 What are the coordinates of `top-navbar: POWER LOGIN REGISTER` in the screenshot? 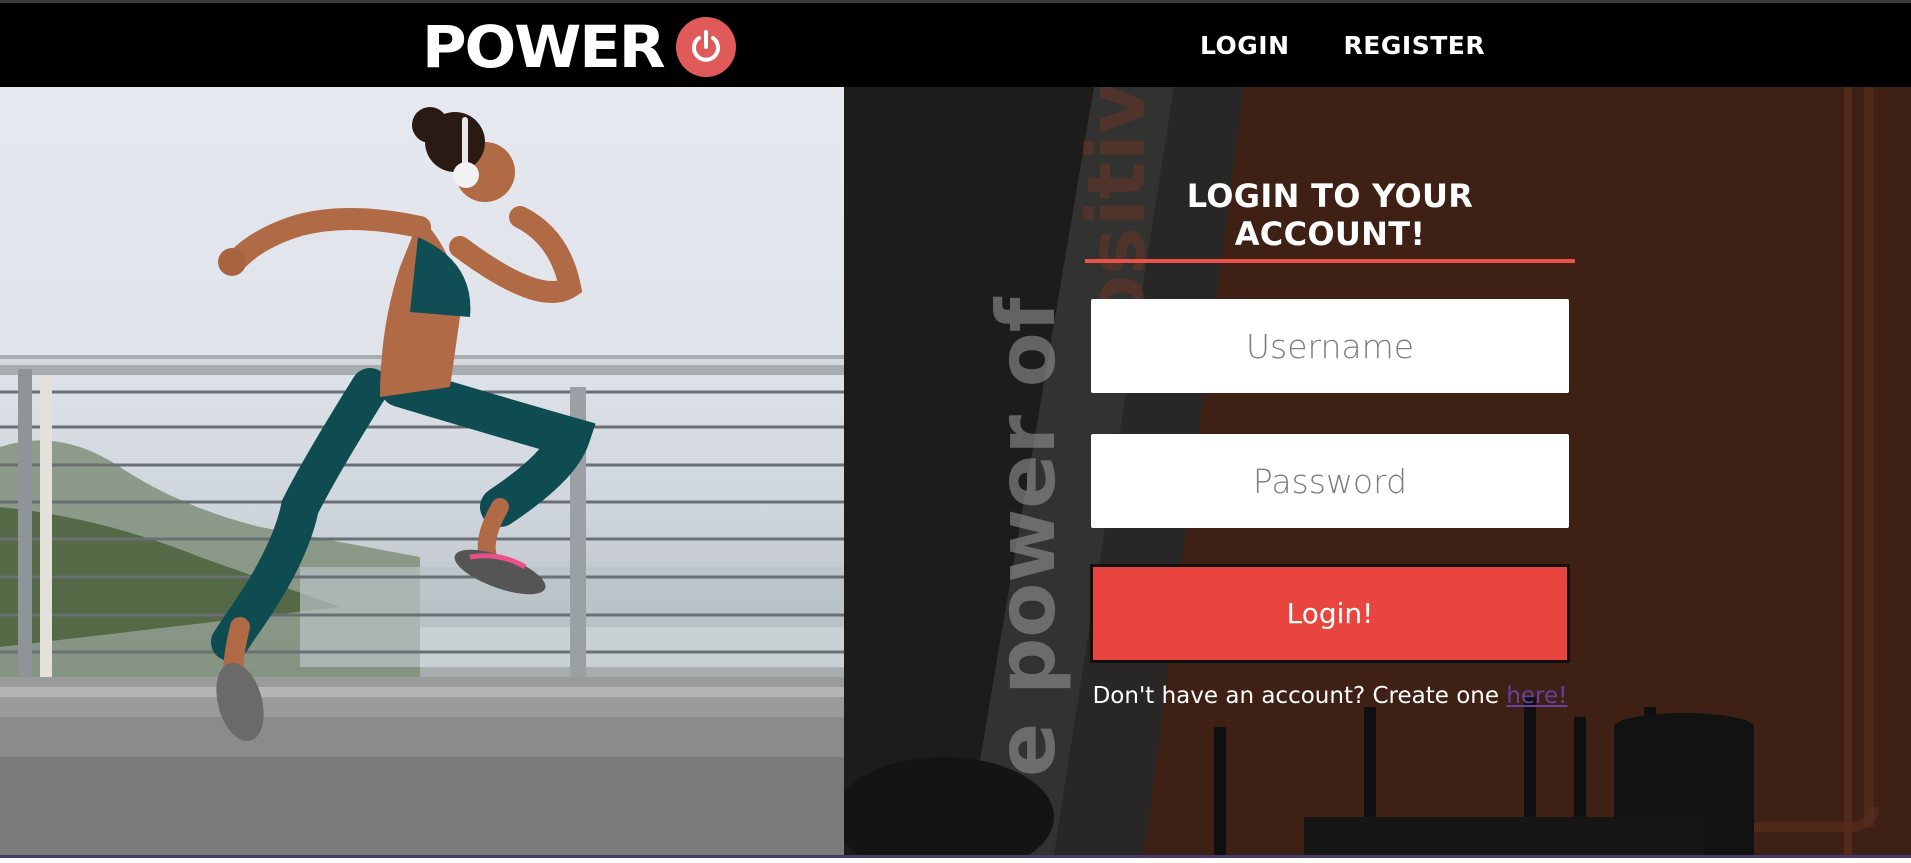 It's located at (955, 43).